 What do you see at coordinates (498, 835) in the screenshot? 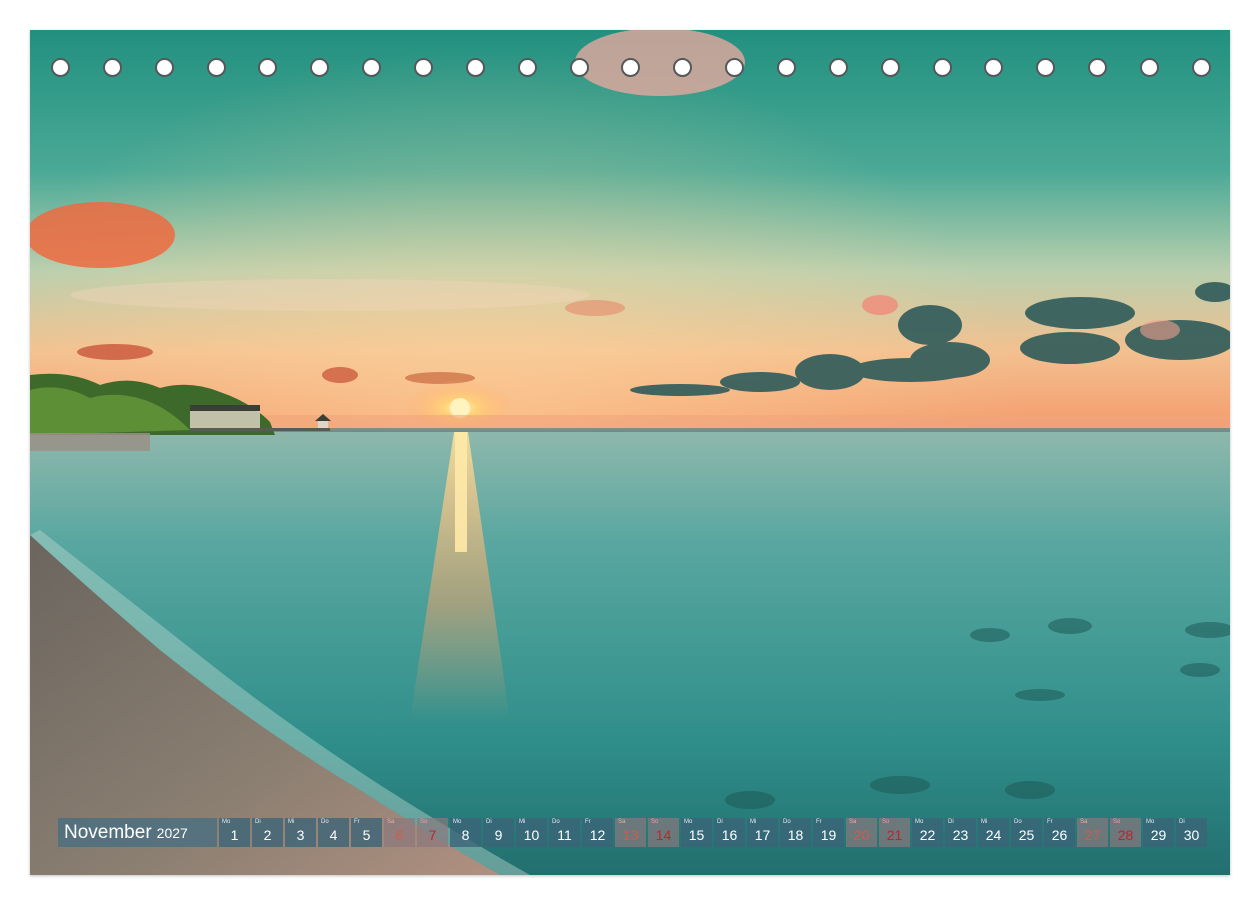
I see `day-number: 9` at bounding box center [498, 835].